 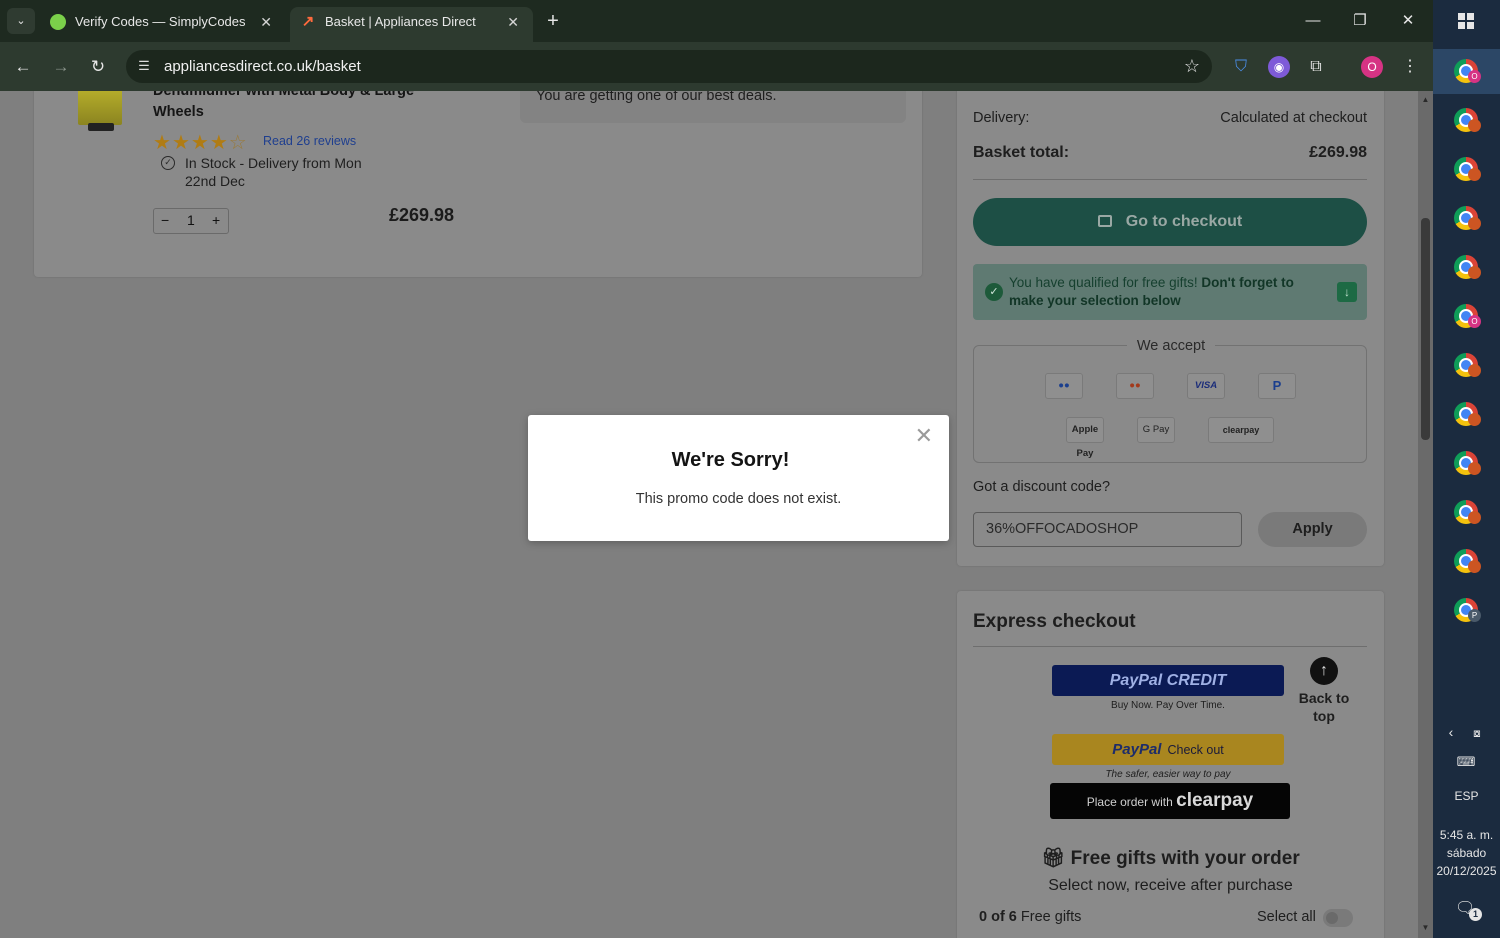 What do you see at coordinates (1313, 21) in the screenshot?
I see `minimize-button: —` at bounding box center [1313, 21].